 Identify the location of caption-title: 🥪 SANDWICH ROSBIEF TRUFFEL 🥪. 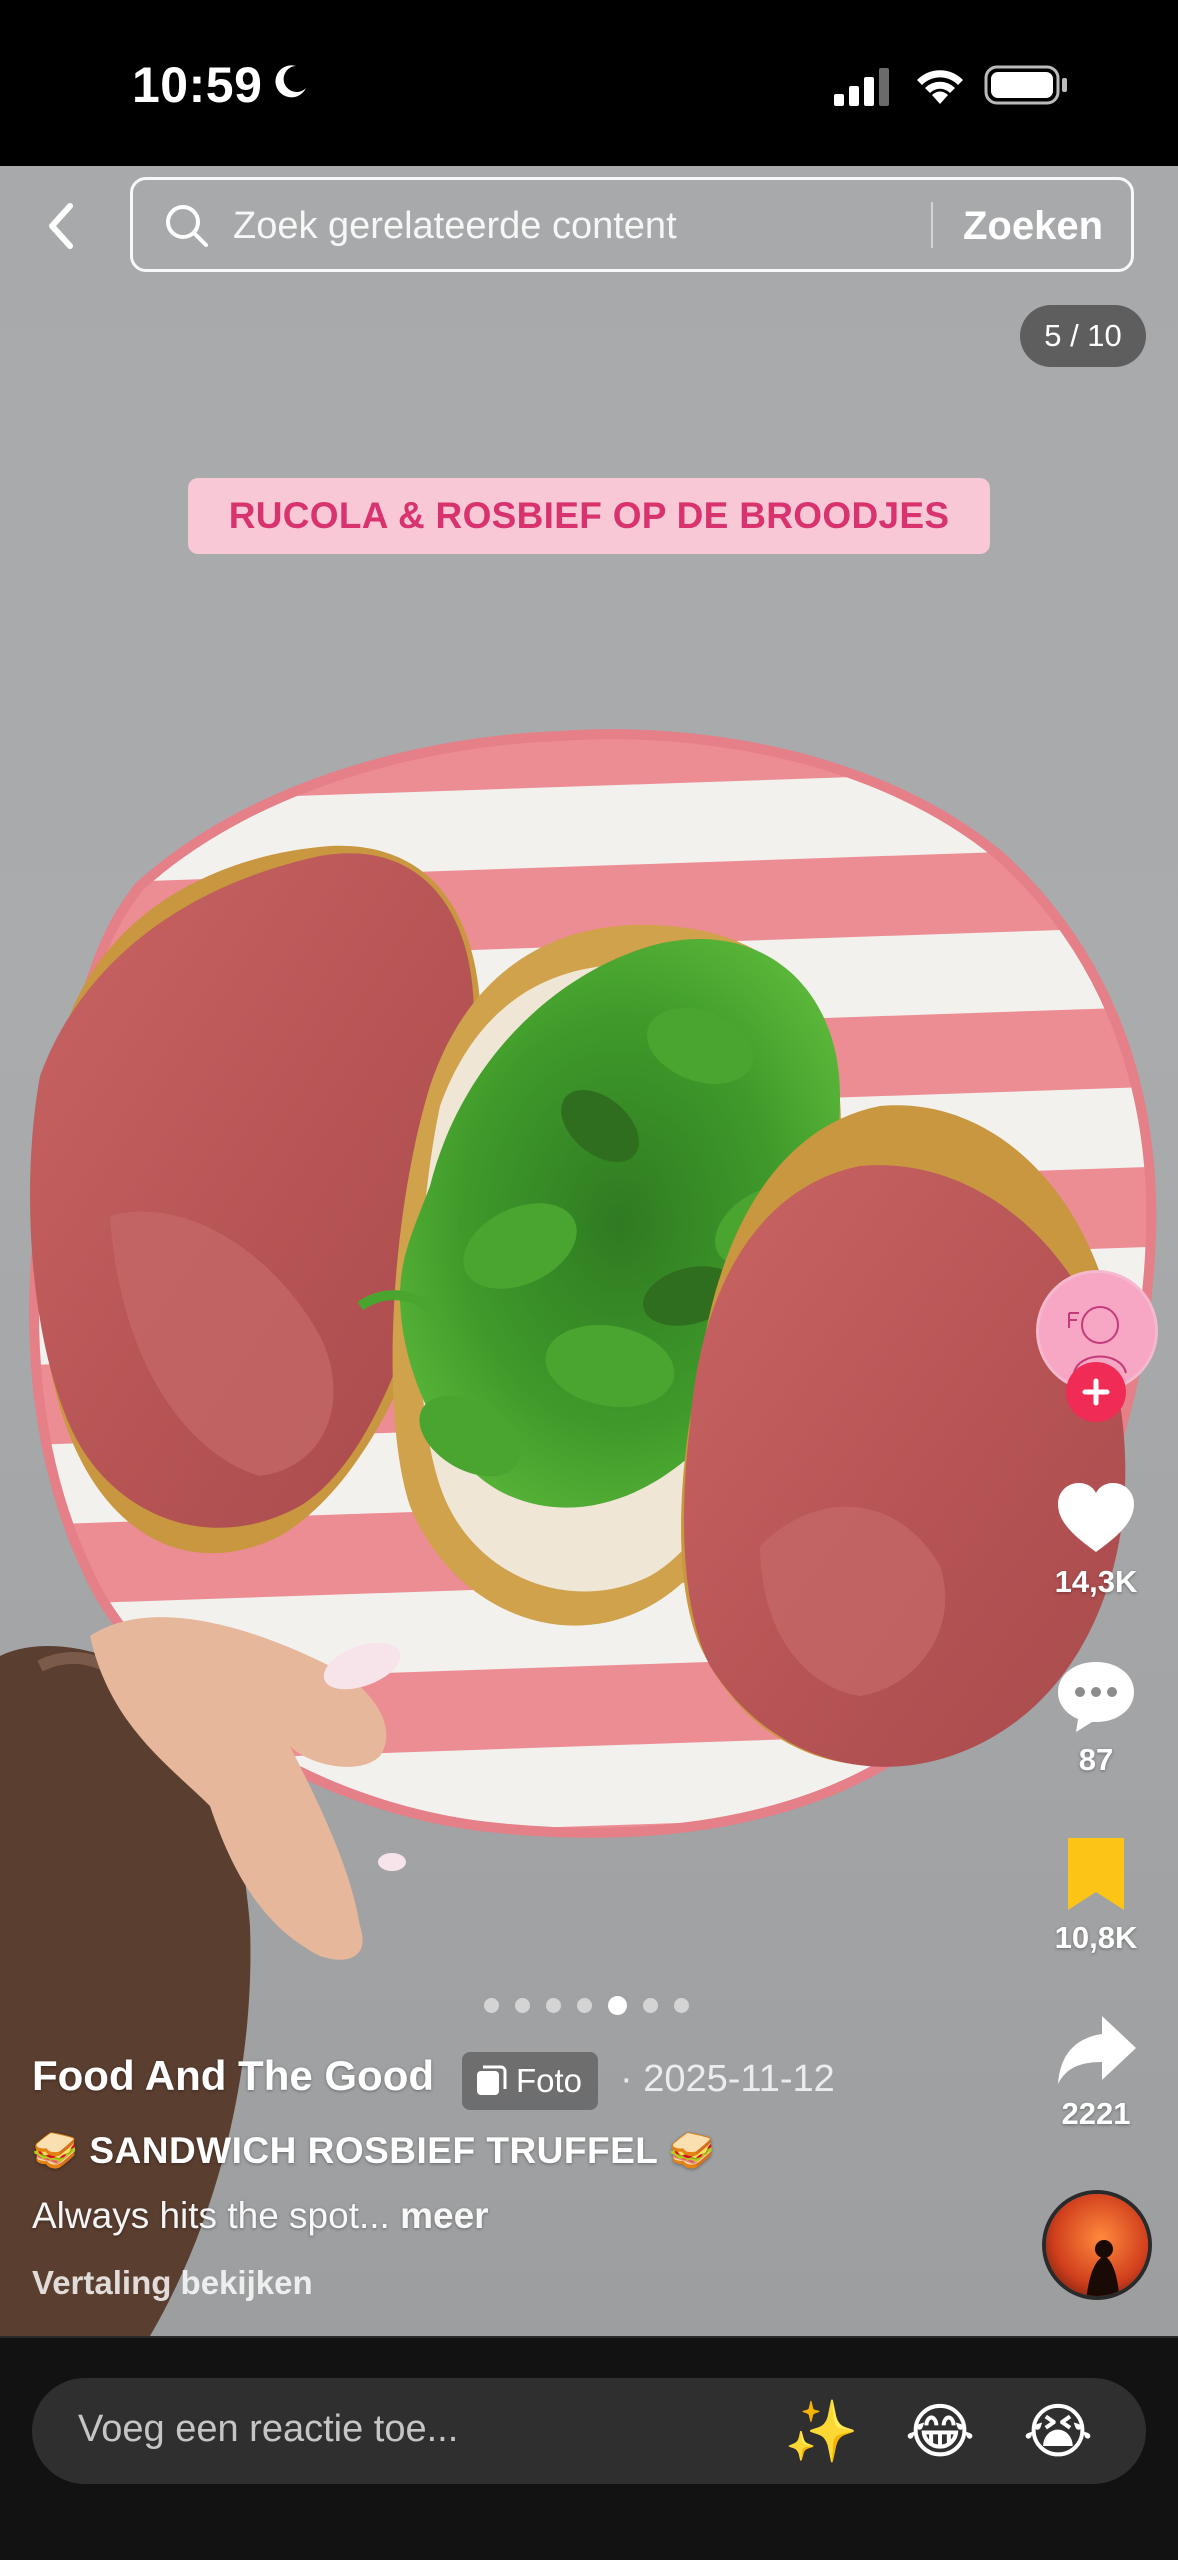
(374, 2150).